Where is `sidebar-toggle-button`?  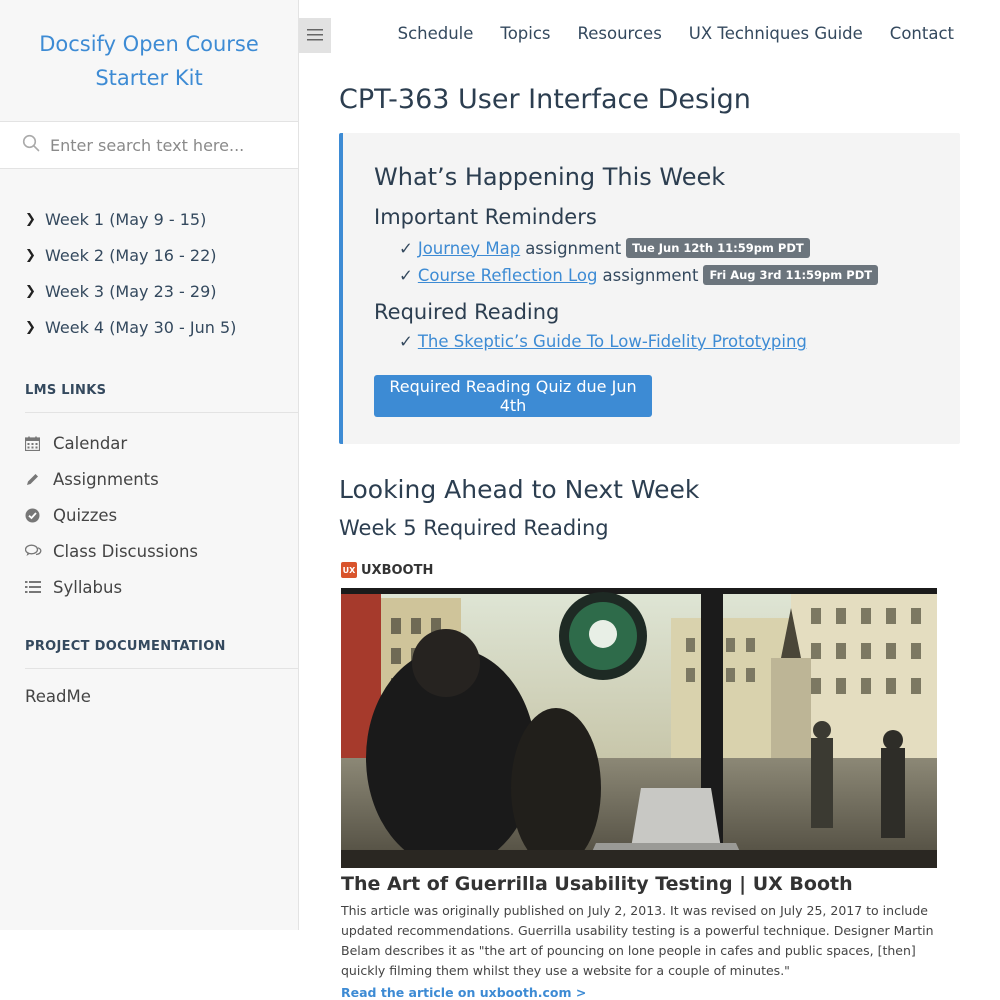
sidebar-toggle-button is located at coordinates (315, 35).